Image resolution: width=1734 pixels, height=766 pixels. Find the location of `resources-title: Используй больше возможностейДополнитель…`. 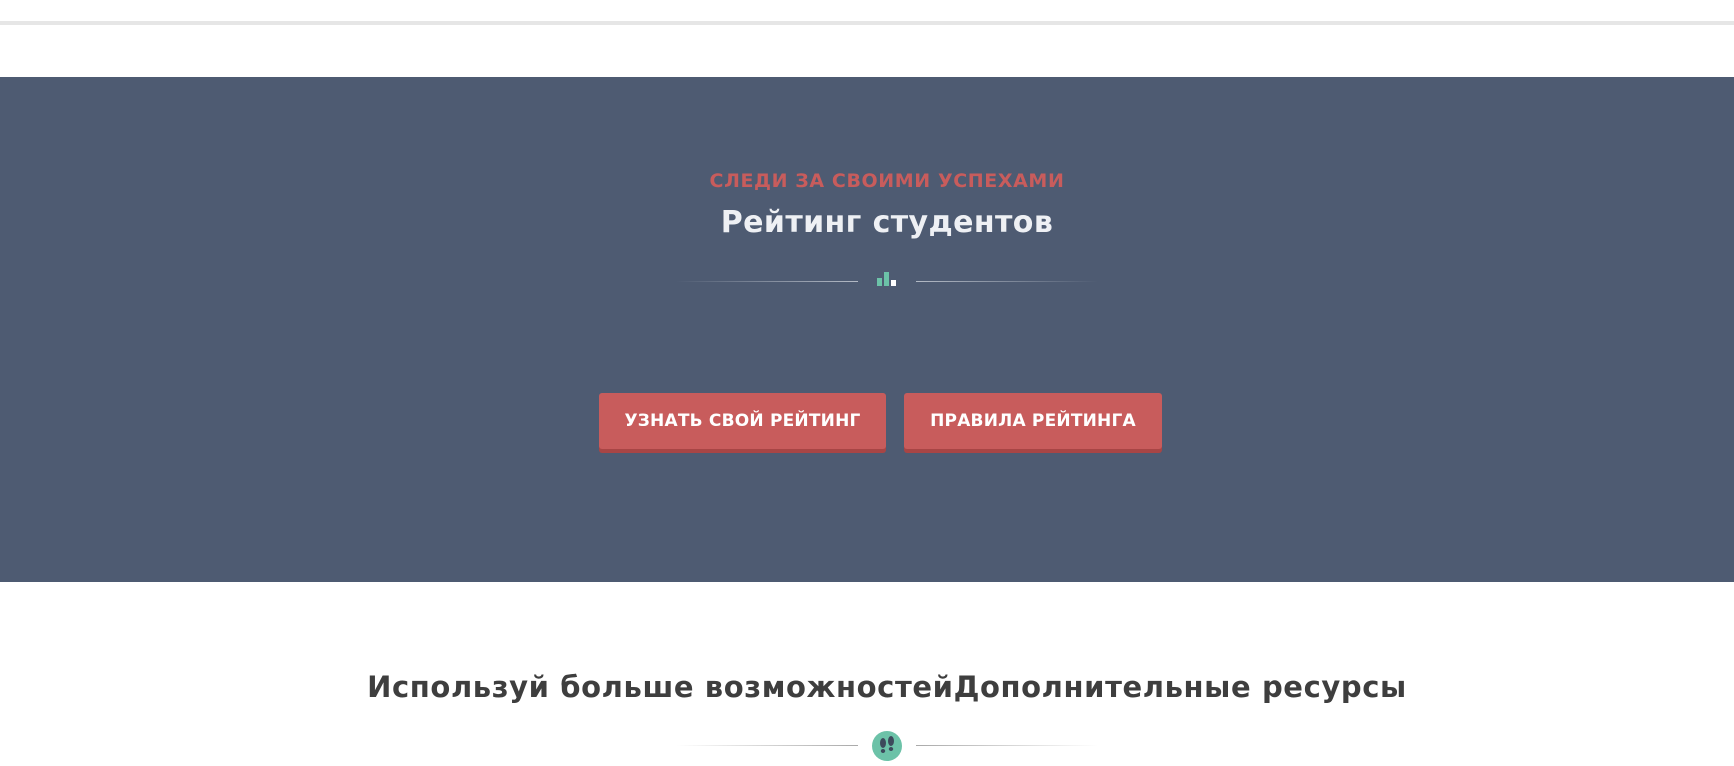

resources-title: Используй больше возможностейДополнитель… is located at coordinates (887, 687).